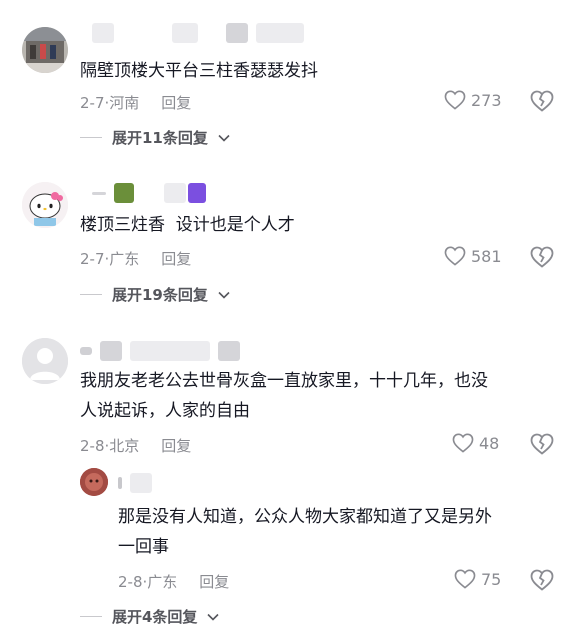 The width and height of the screenshot is (576, 640). Describe the element at coordinates (92, 445) in the screenshot. I see `comment-date: 2-8` at that location.